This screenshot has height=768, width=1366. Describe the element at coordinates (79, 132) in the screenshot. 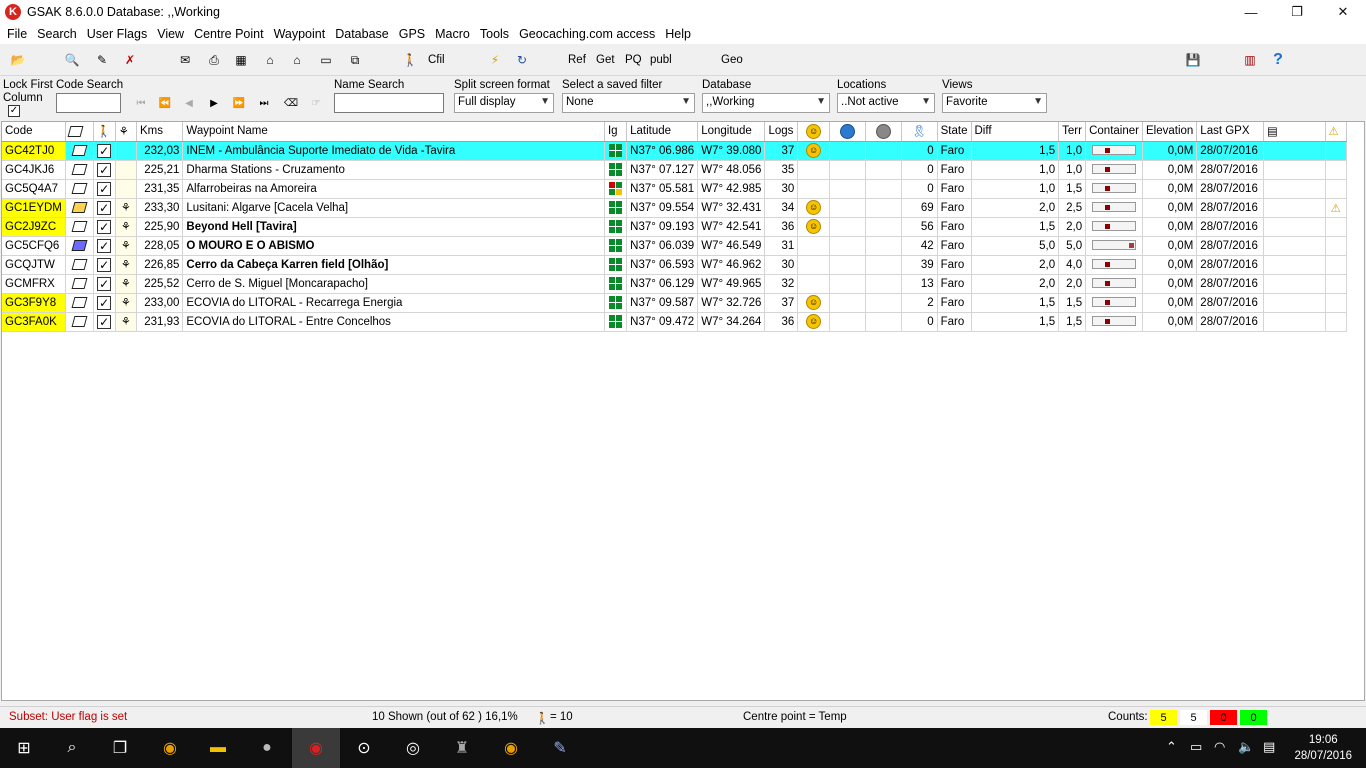

I see `col-cache-type` at that location.